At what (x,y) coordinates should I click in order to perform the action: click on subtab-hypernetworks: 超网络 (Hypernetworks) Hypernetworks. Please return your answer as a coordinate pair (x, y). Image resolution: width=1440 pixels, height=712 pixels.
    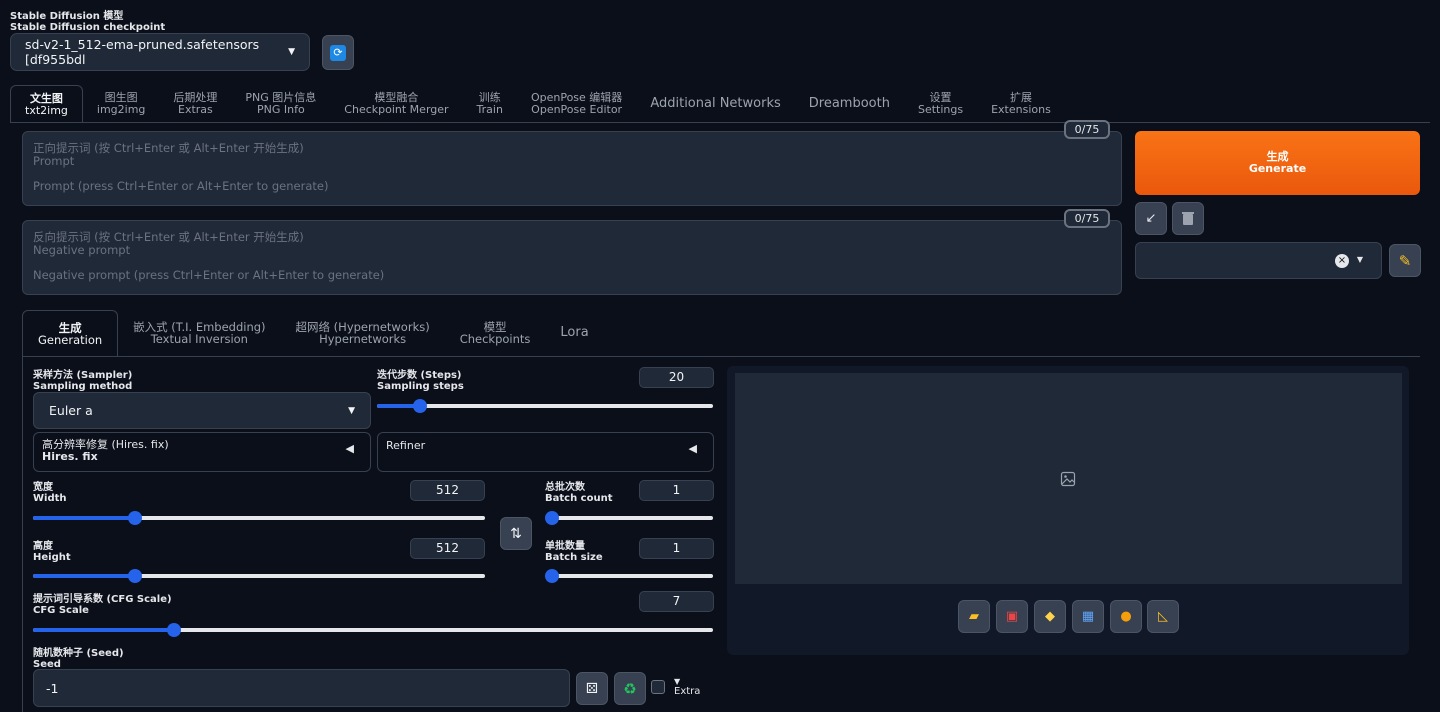
    Looking at the image, I should click on (363, 333).